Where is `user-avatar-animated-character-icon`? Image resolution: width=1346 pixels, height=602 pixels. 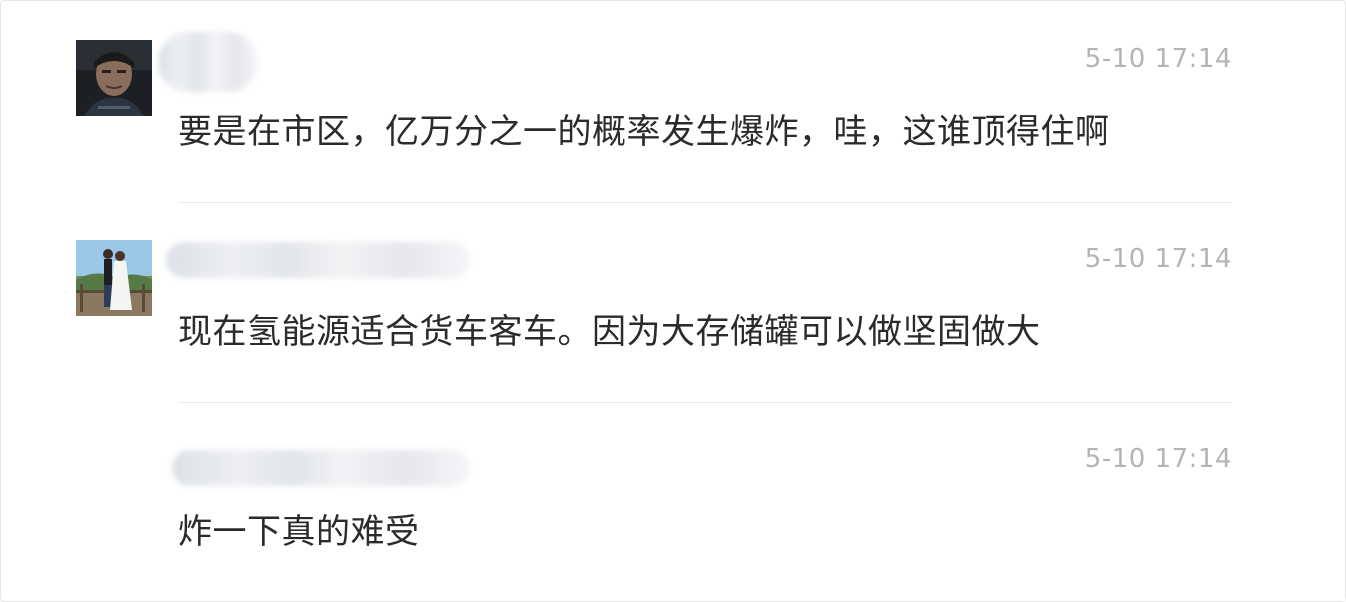 user-avatar-animated-character-icon is located at coordinates (114, 78).